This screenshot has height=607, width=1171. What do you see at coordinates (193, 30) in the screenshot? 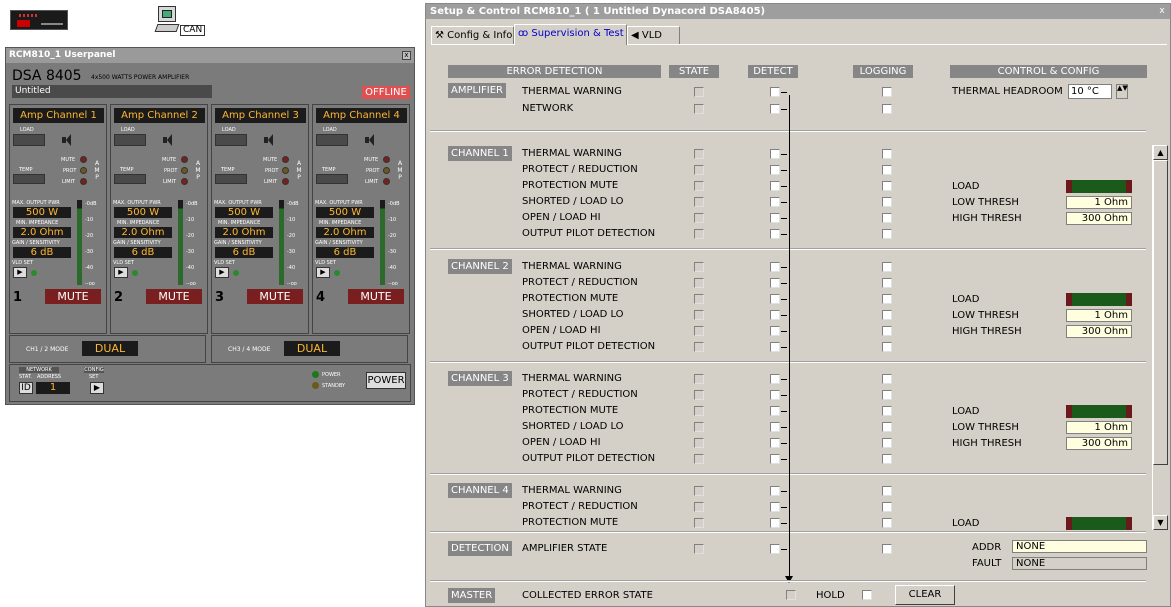
I see `can-label: CAN` at bounding box center [193, 30].